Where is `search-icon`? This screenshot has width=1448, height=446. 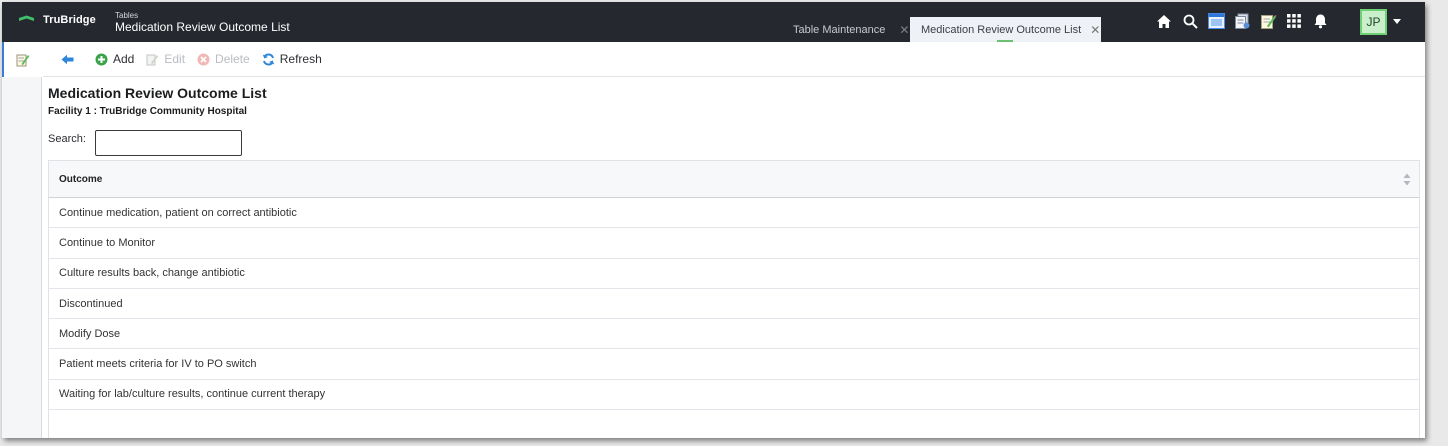 search-icon is located at coordinates (1190, 21).